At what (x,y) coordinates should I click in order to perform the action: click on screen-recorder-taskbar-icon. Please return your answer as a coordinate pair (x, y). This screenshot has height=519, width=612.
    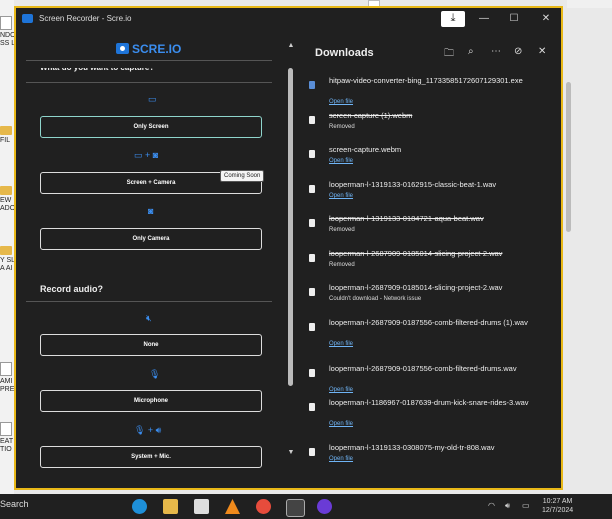
    Looking at the image, I should click on (295, 508).